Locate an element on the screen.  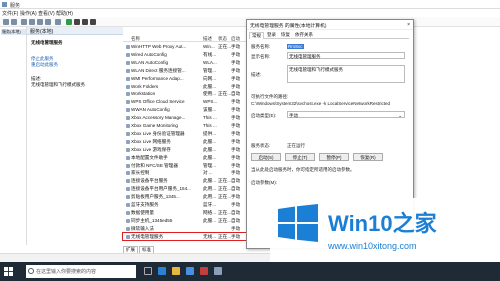
start-button: 启动(S) is located at coordinates (266, 157).